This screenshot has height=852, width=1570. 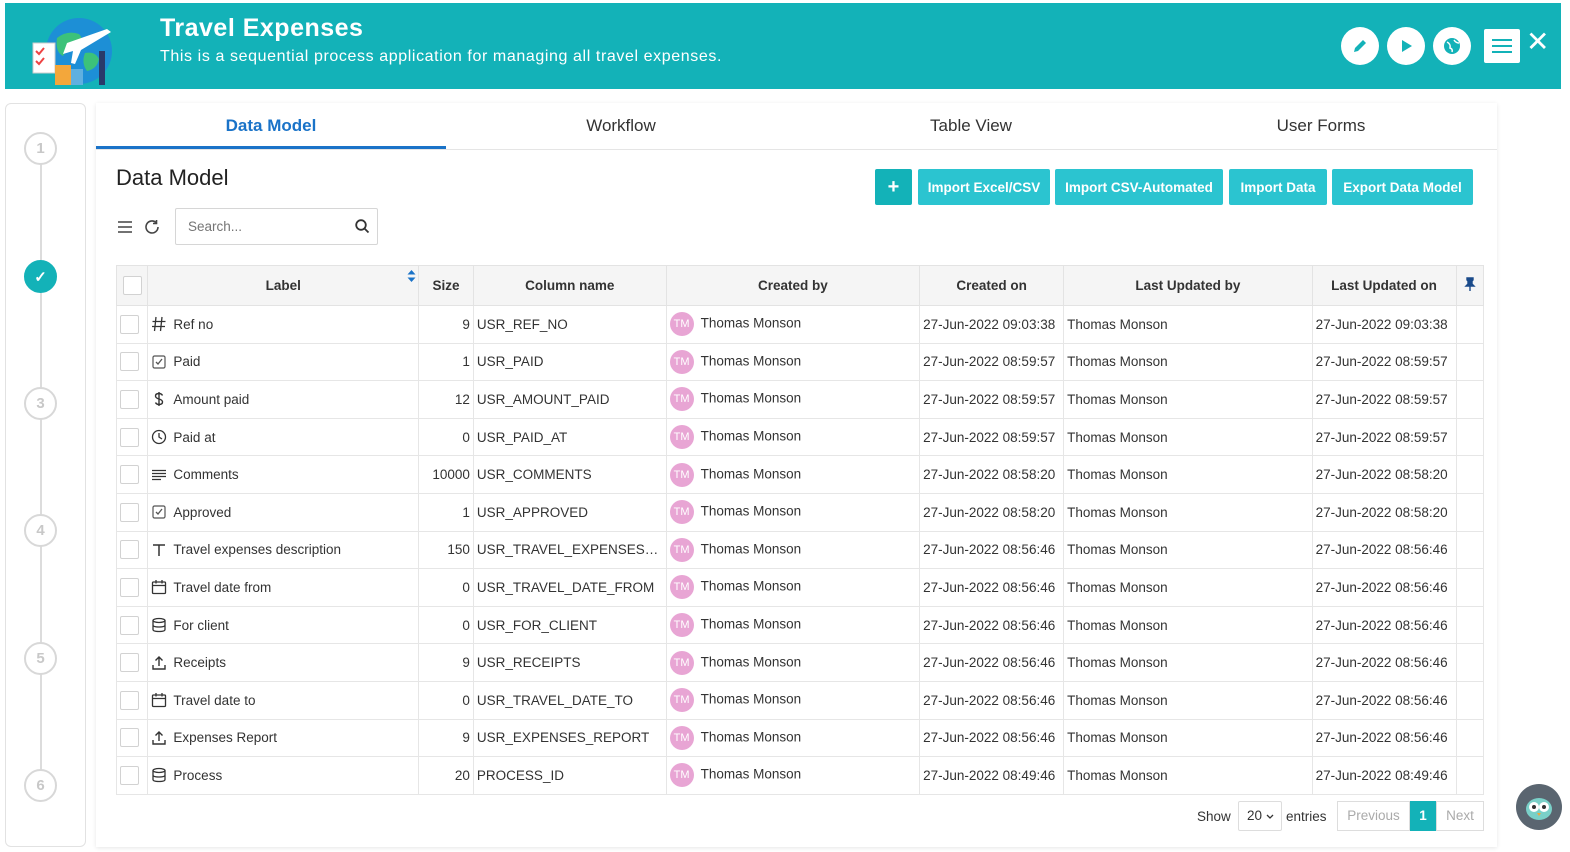 What do you see at coordinates (225, 738) in the screenshot?
I see `row-label: Expenses Report` at bounding box center [225, 738].